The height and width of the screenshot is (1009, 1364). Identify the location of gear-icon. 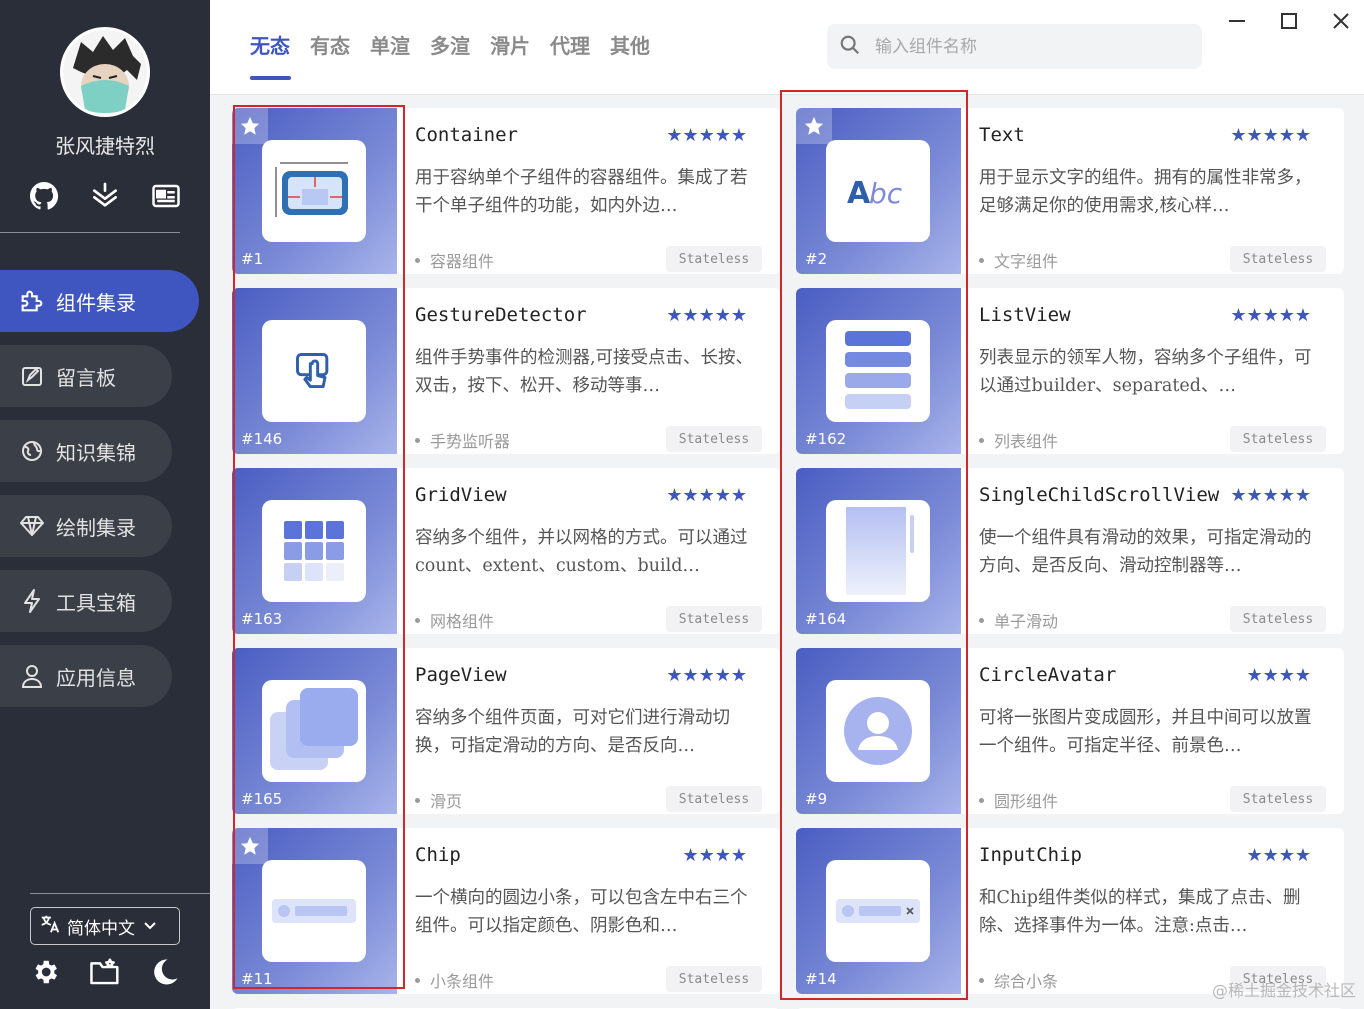
(45, 972).